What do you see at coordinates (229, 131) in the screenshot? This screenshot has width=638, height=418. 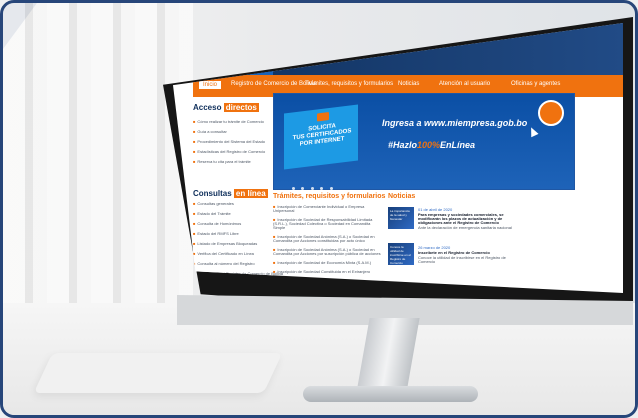 I see `acceso-item: Guía a consultar` at bounding box center [229, 131].